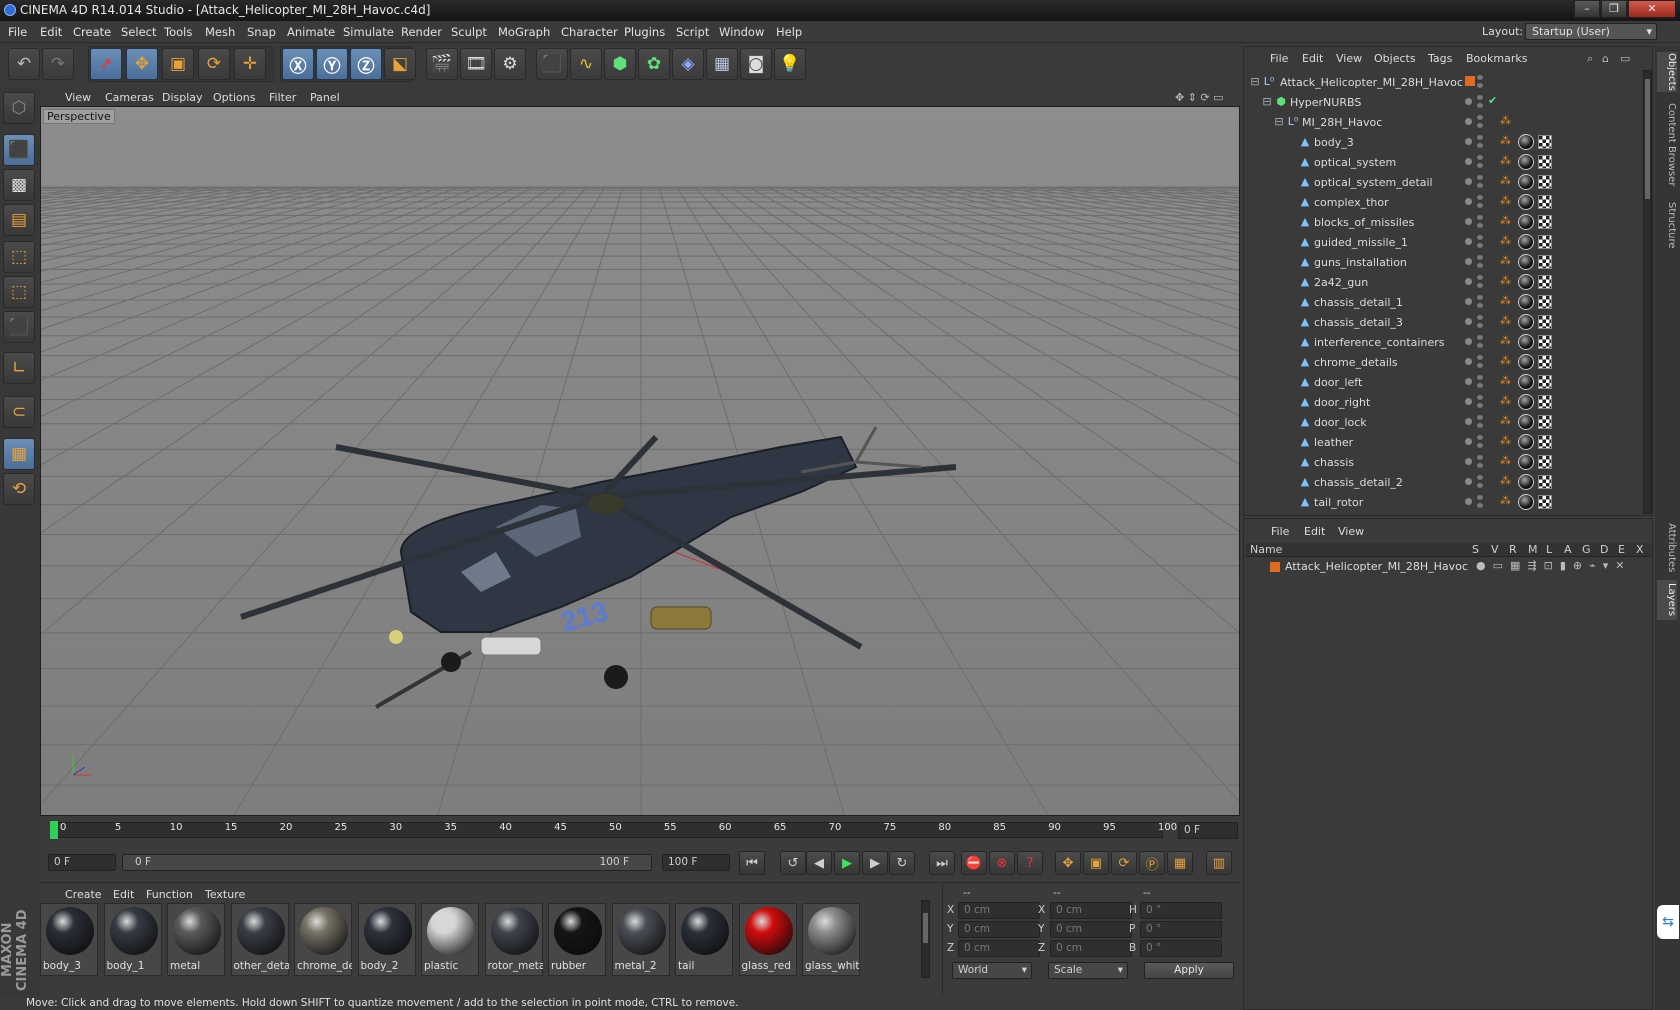 This screenshot has height=1010, width=1680. What do you see at coordinates (1280, 531) in the screenshot?
I see `layer-menu-file: File` at bounding box center [1280, 531].